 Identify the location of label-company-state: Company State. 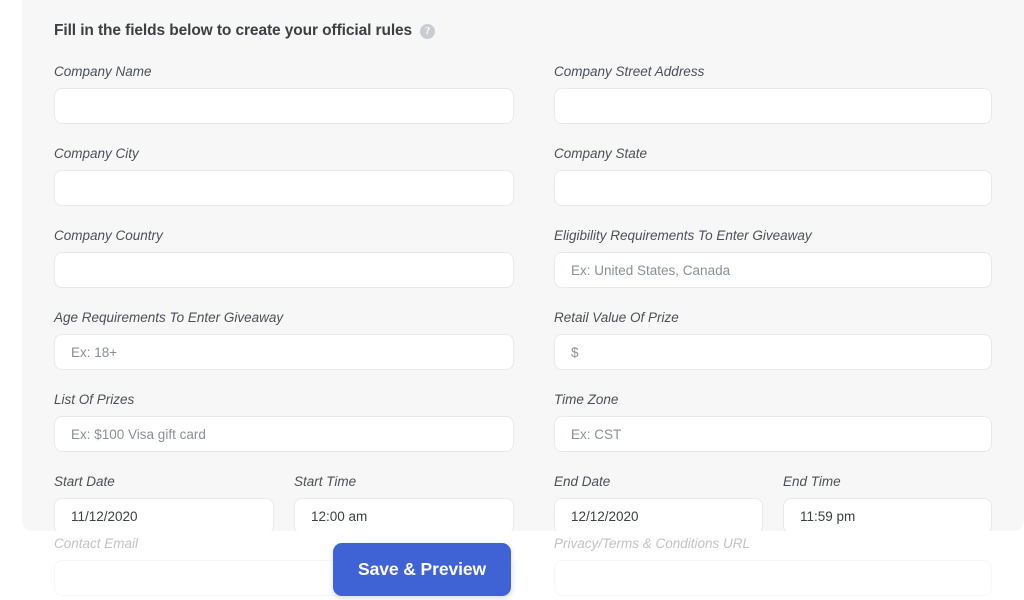
(601, 153).